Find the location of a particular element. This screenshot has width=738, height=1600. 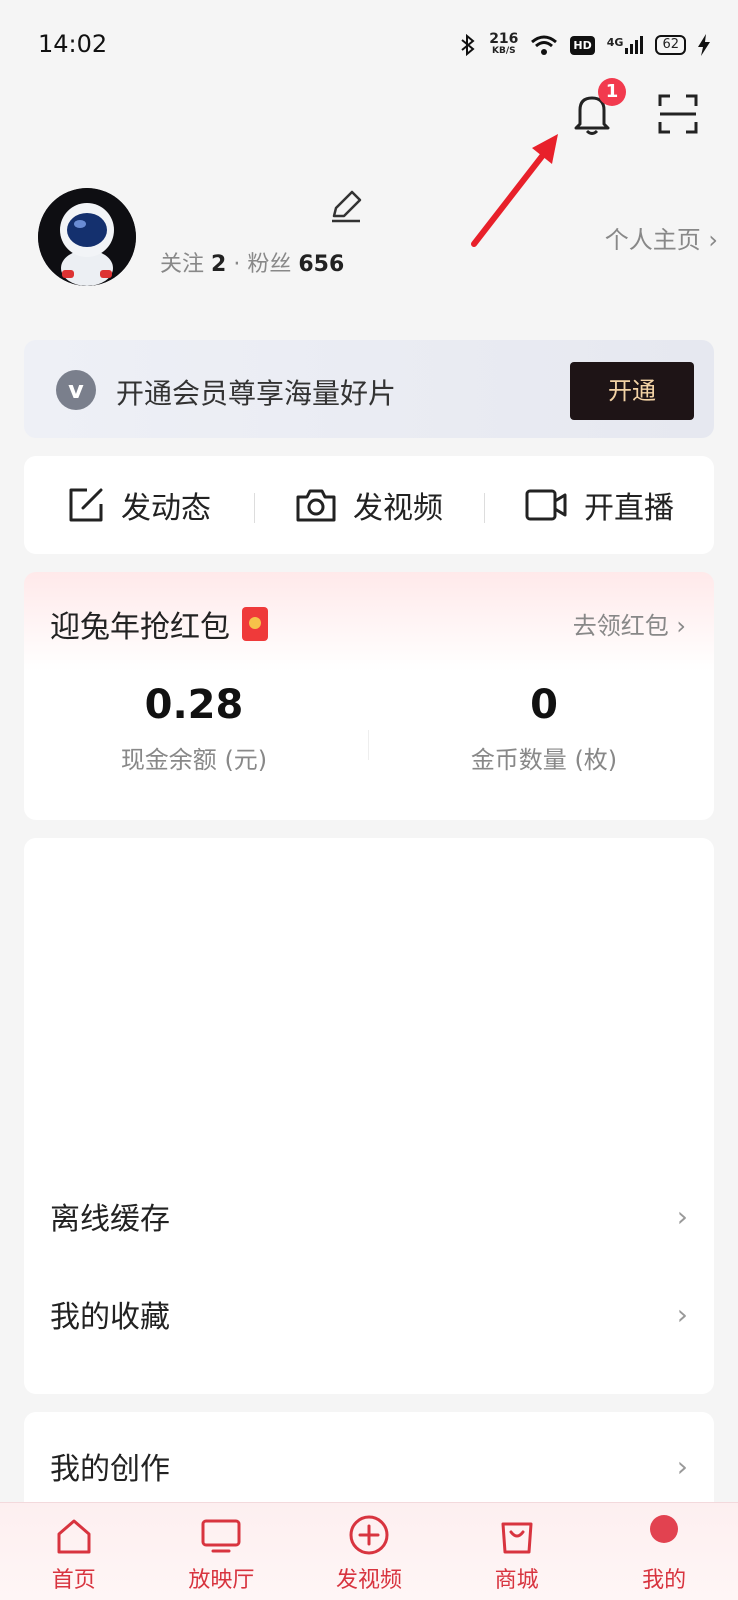

signal-indicator: 4G is located at coordinates (625, 45).